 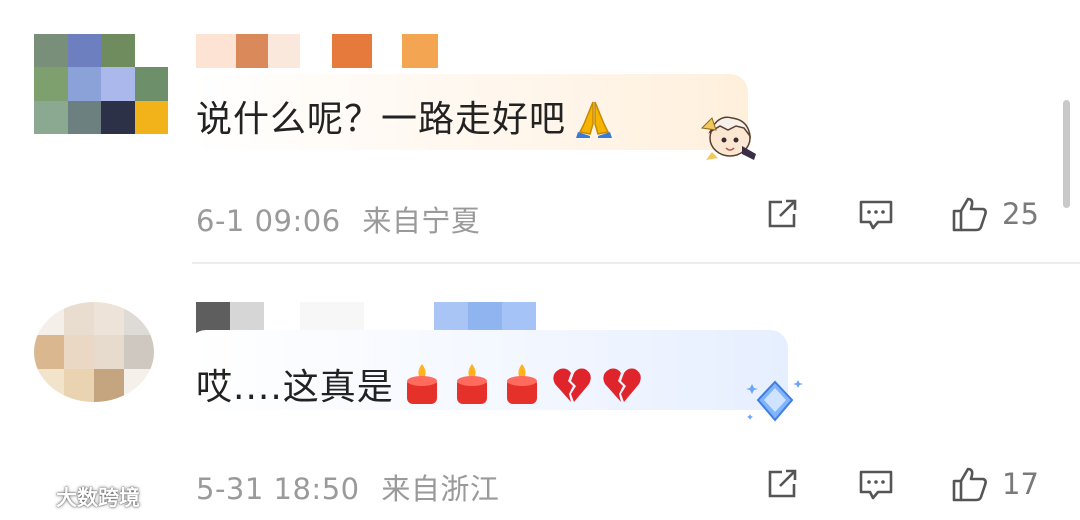 I want to click on username-redacted, so click(x=317, y=51).